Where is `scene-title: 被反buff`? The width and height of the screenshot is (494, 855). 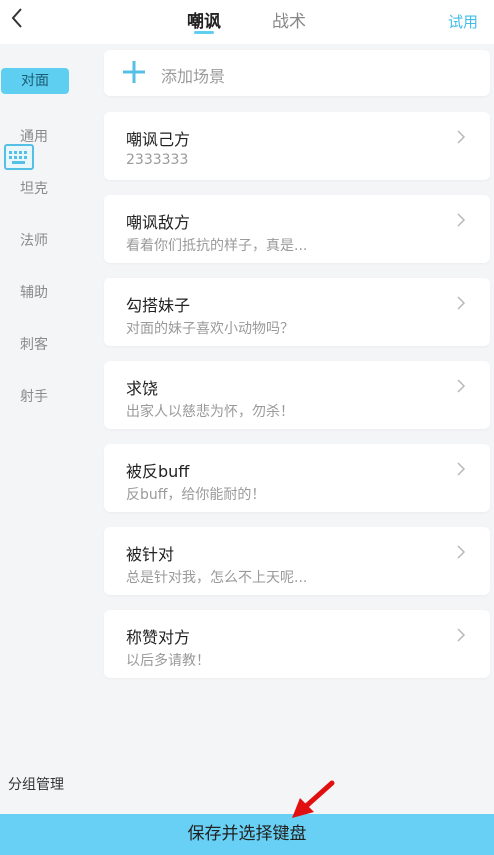
scene-title: 被反buff is located at coordinates (158, 471).